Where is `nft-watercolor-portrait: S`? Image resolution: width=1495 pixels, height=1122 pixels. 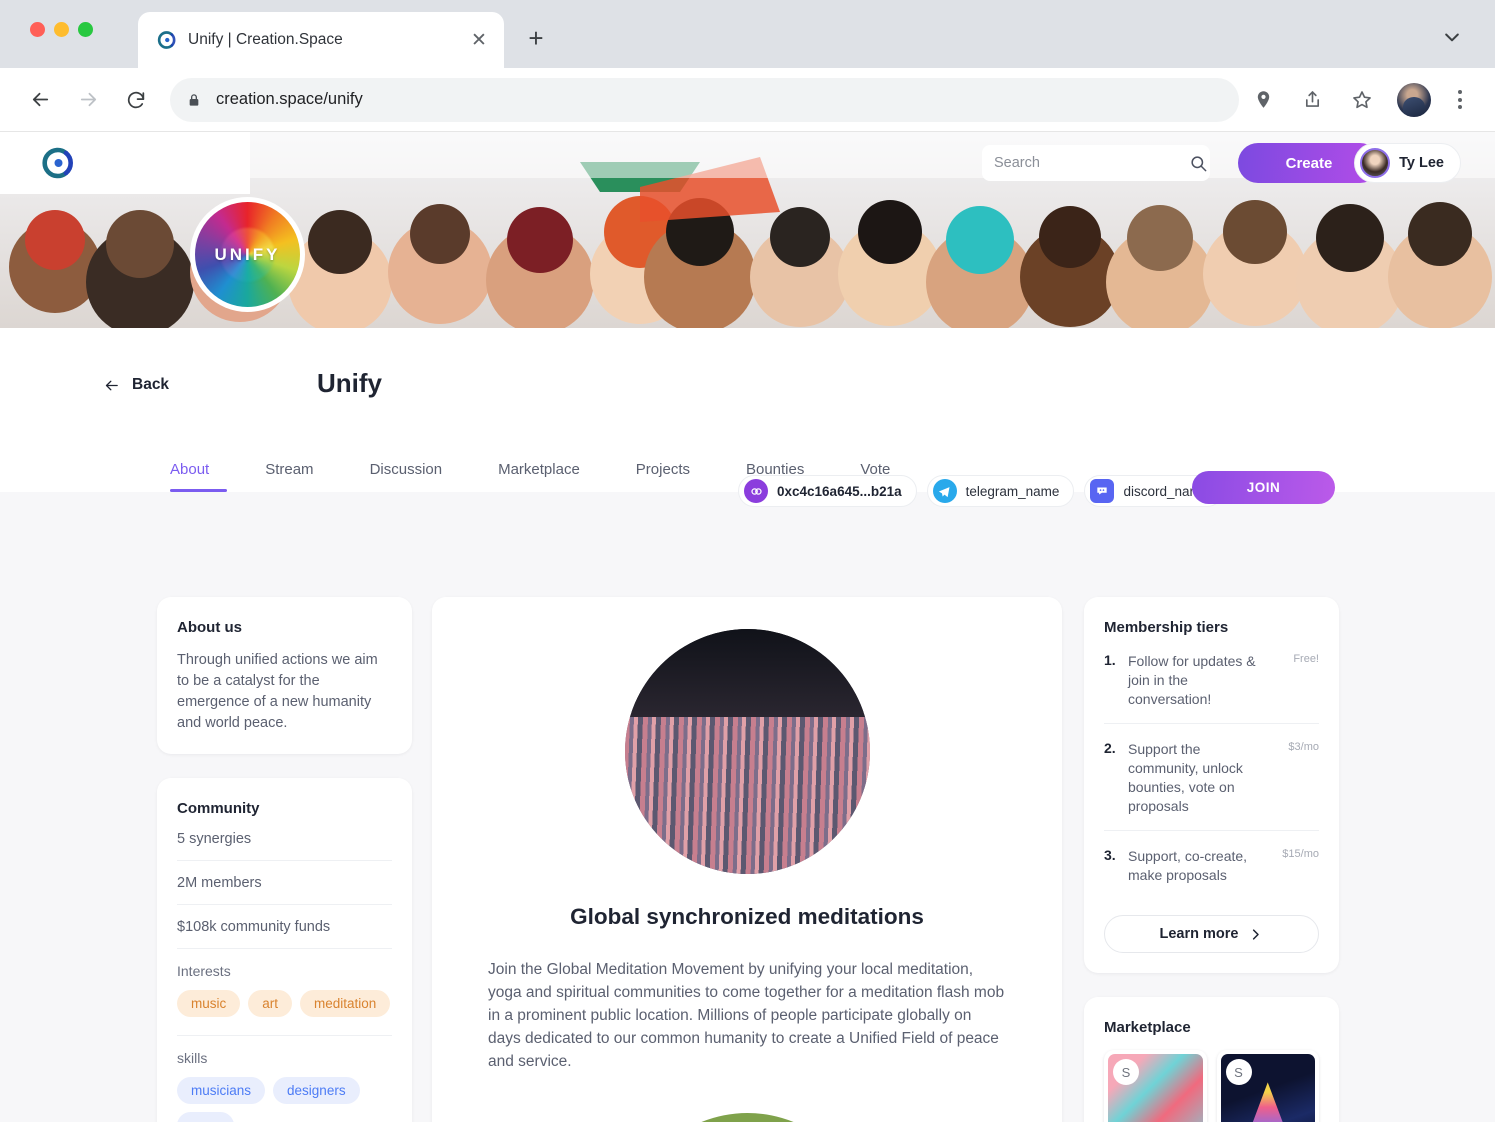
nft-watercolor-portrait: S is located at coordinates (1155, 1086).